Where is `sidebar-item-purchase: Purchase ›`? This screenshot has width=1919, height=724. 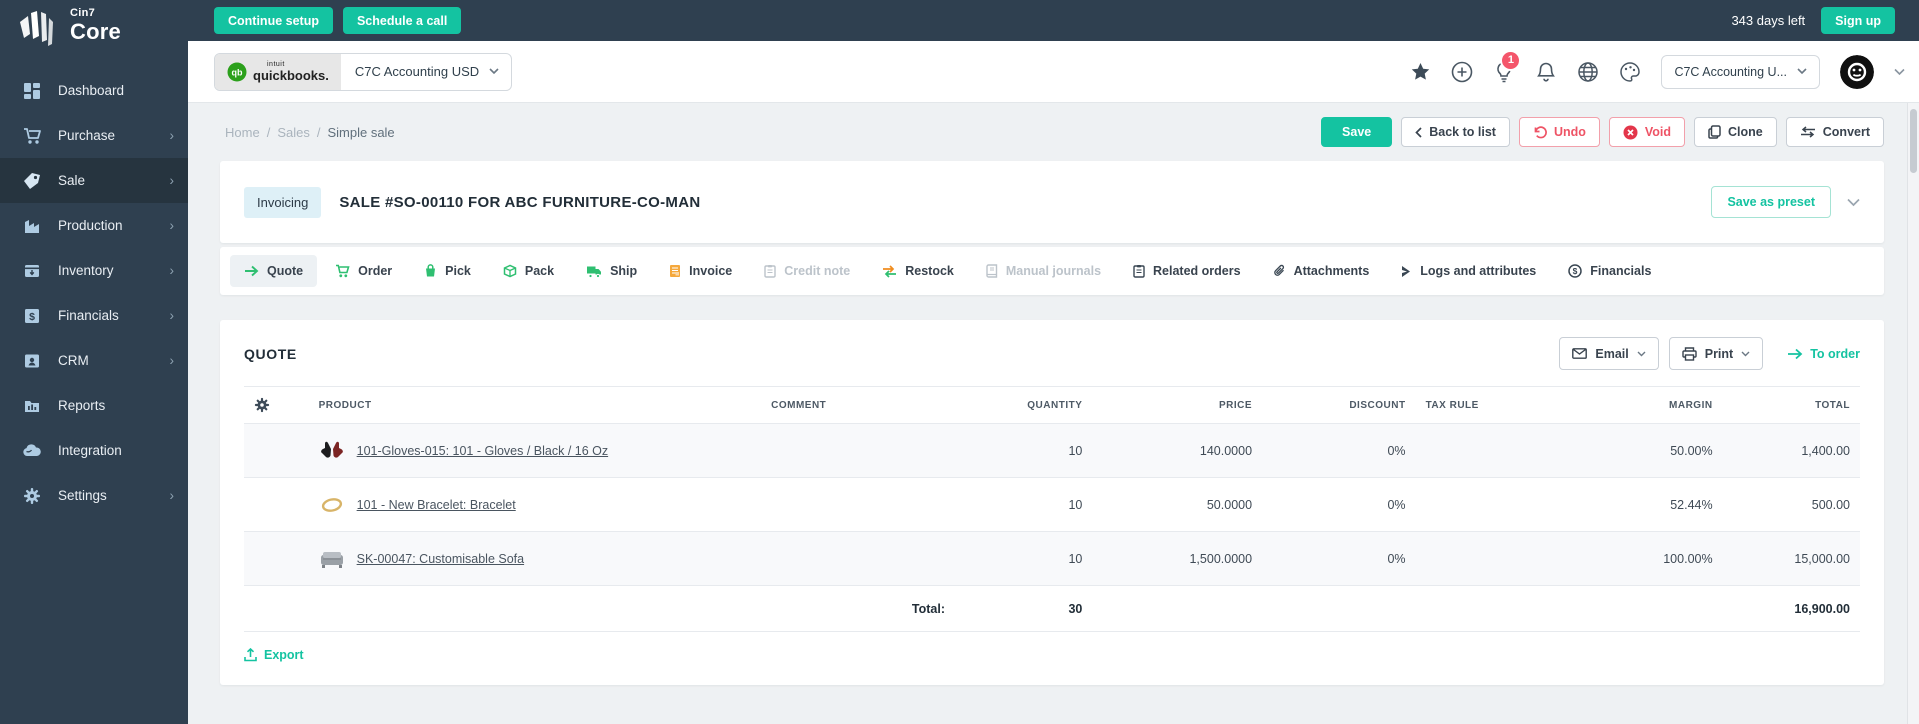 sidebar-item-purchase: Purchase › is located at coordinates (94, 135).